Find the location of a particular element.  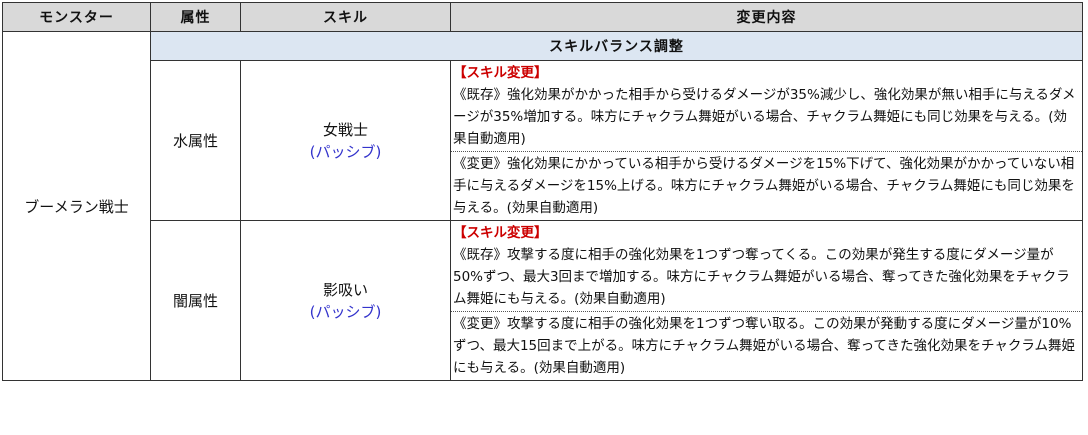

header-change: 変更内容 is located at coordinates (766, 17).